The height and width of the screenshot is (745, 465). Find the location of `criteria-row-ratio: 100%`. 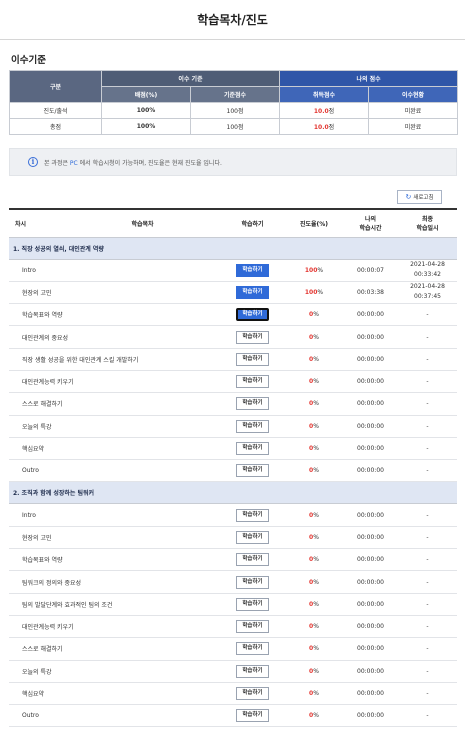

criteria-row-ratio: 100% is located at coordinates (146, 110).